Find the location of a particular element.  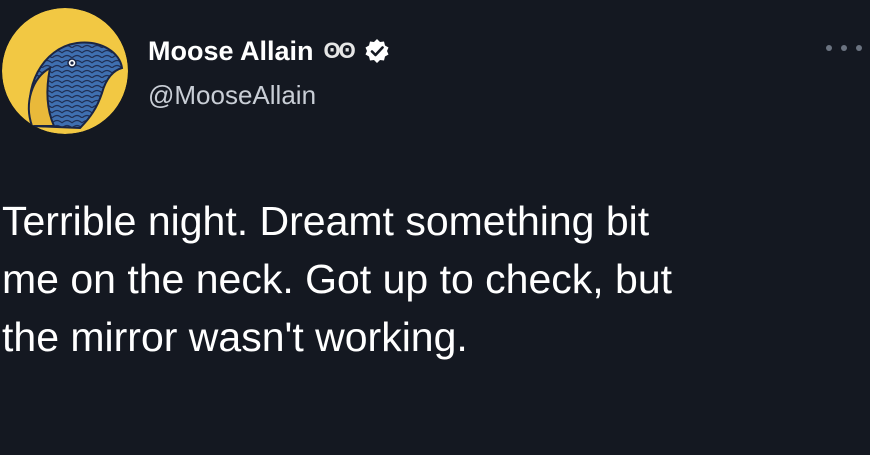

tweet-text-line: Terrible night. Dreamt something bit is located at coordinates (326, 221).